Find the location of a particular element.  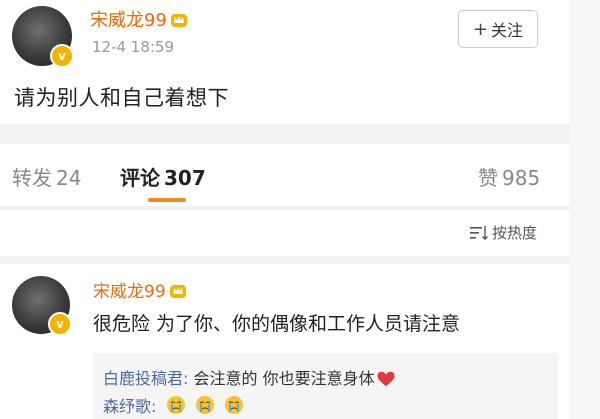

post-username-text: 宋威龙99 is located at coordinates (128, 20).